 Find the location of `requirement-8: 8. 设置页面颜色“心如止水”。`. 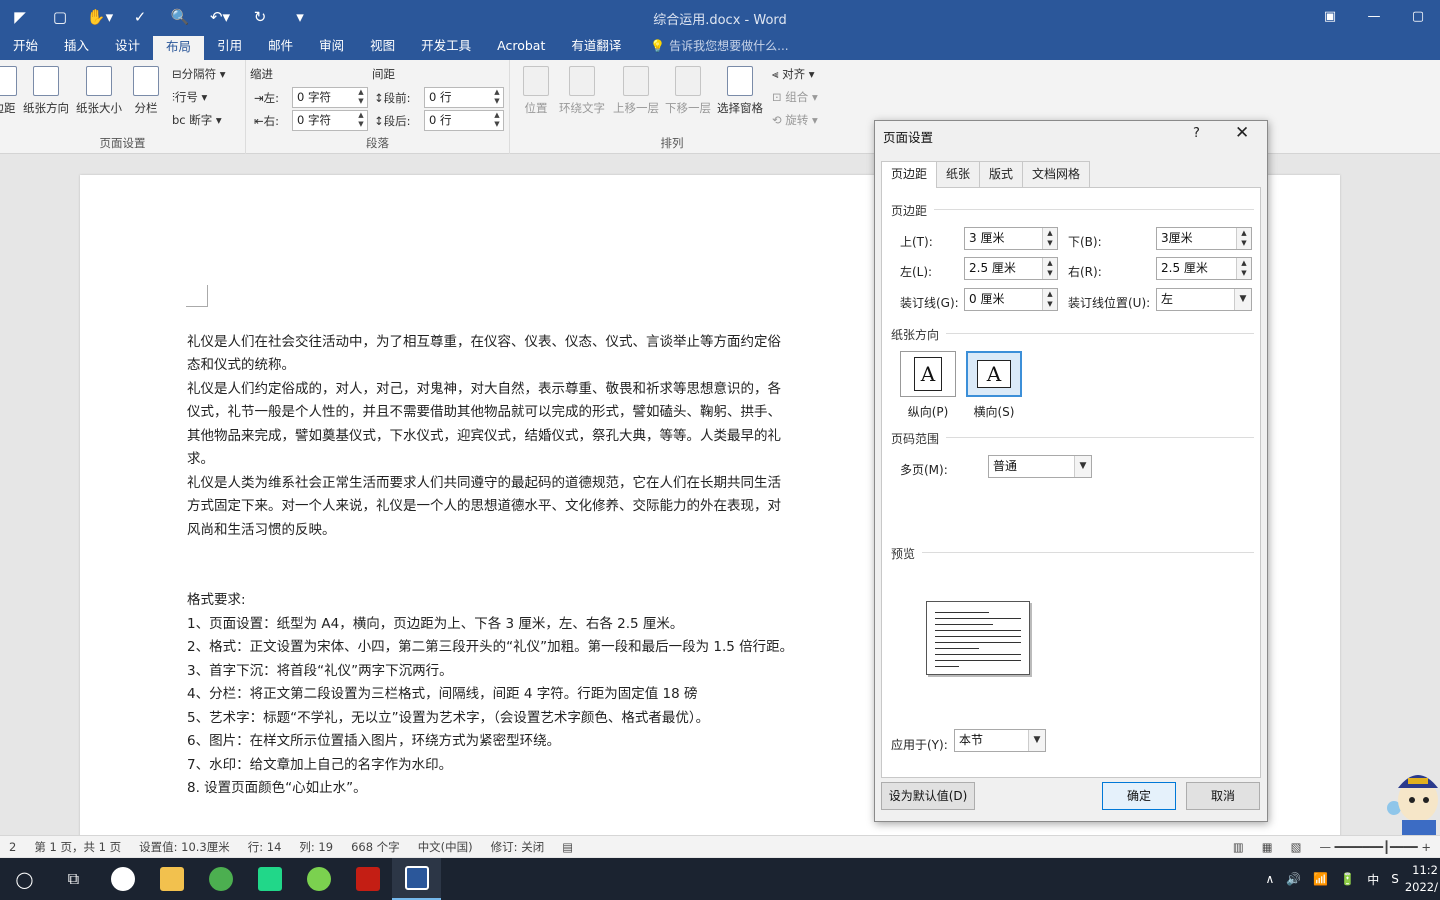

requirement-8: 8. 设置页面颜色“心如止水”。 is located at coordinates (277, 789).